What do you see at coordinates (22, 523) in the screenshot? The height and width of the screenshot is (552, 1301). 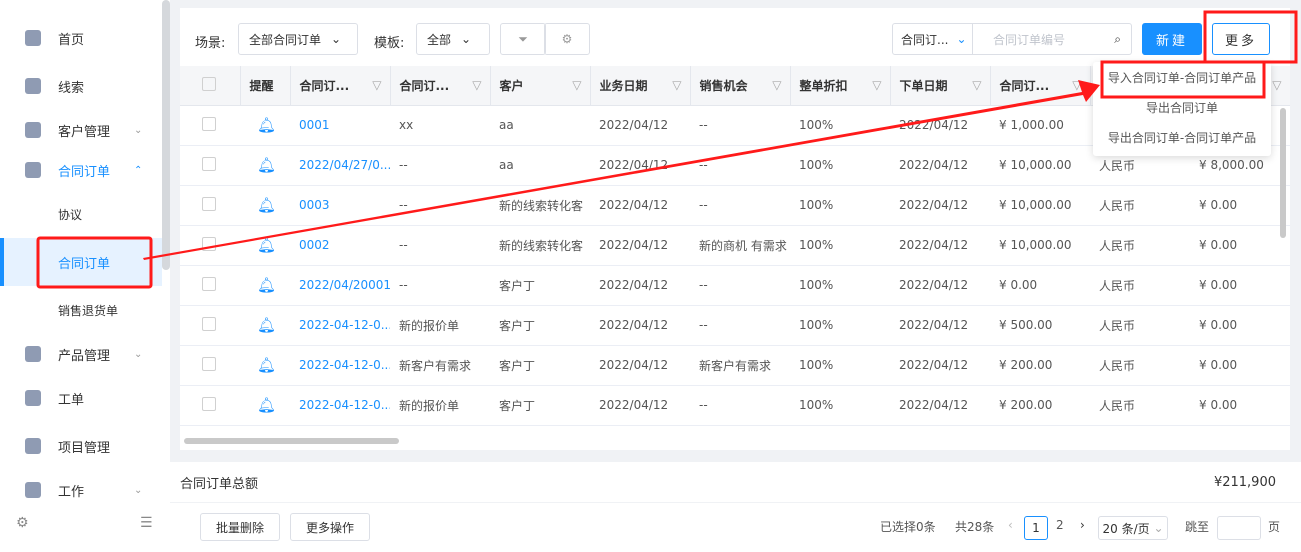 I see `settings-icon: ⚙` at bounding box center [22, 523].